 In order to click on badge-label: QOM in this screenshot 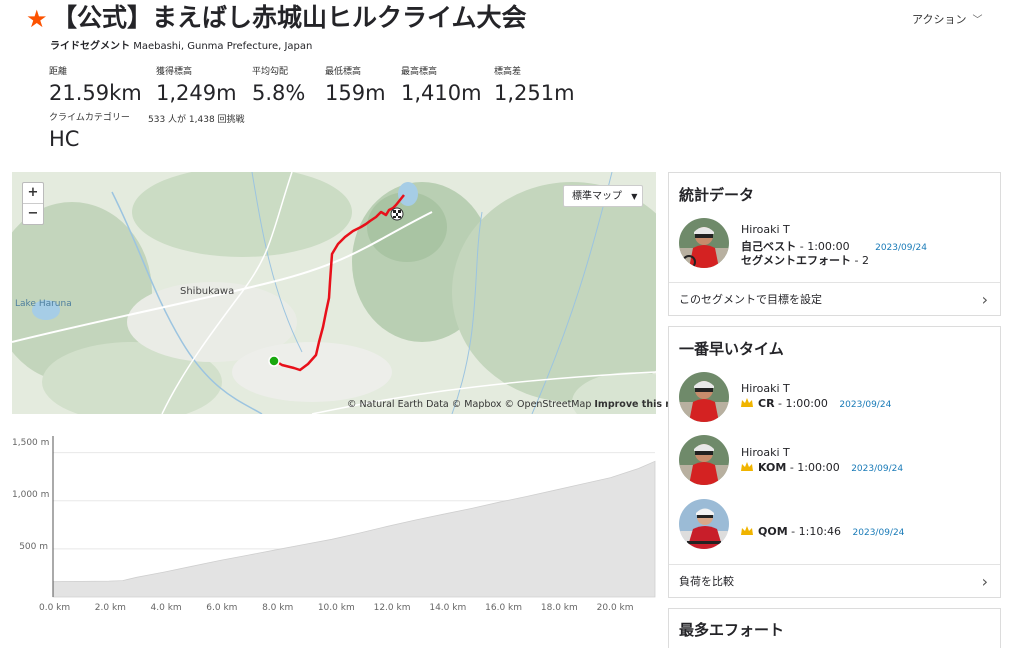, I will do `click(773, 531)`.